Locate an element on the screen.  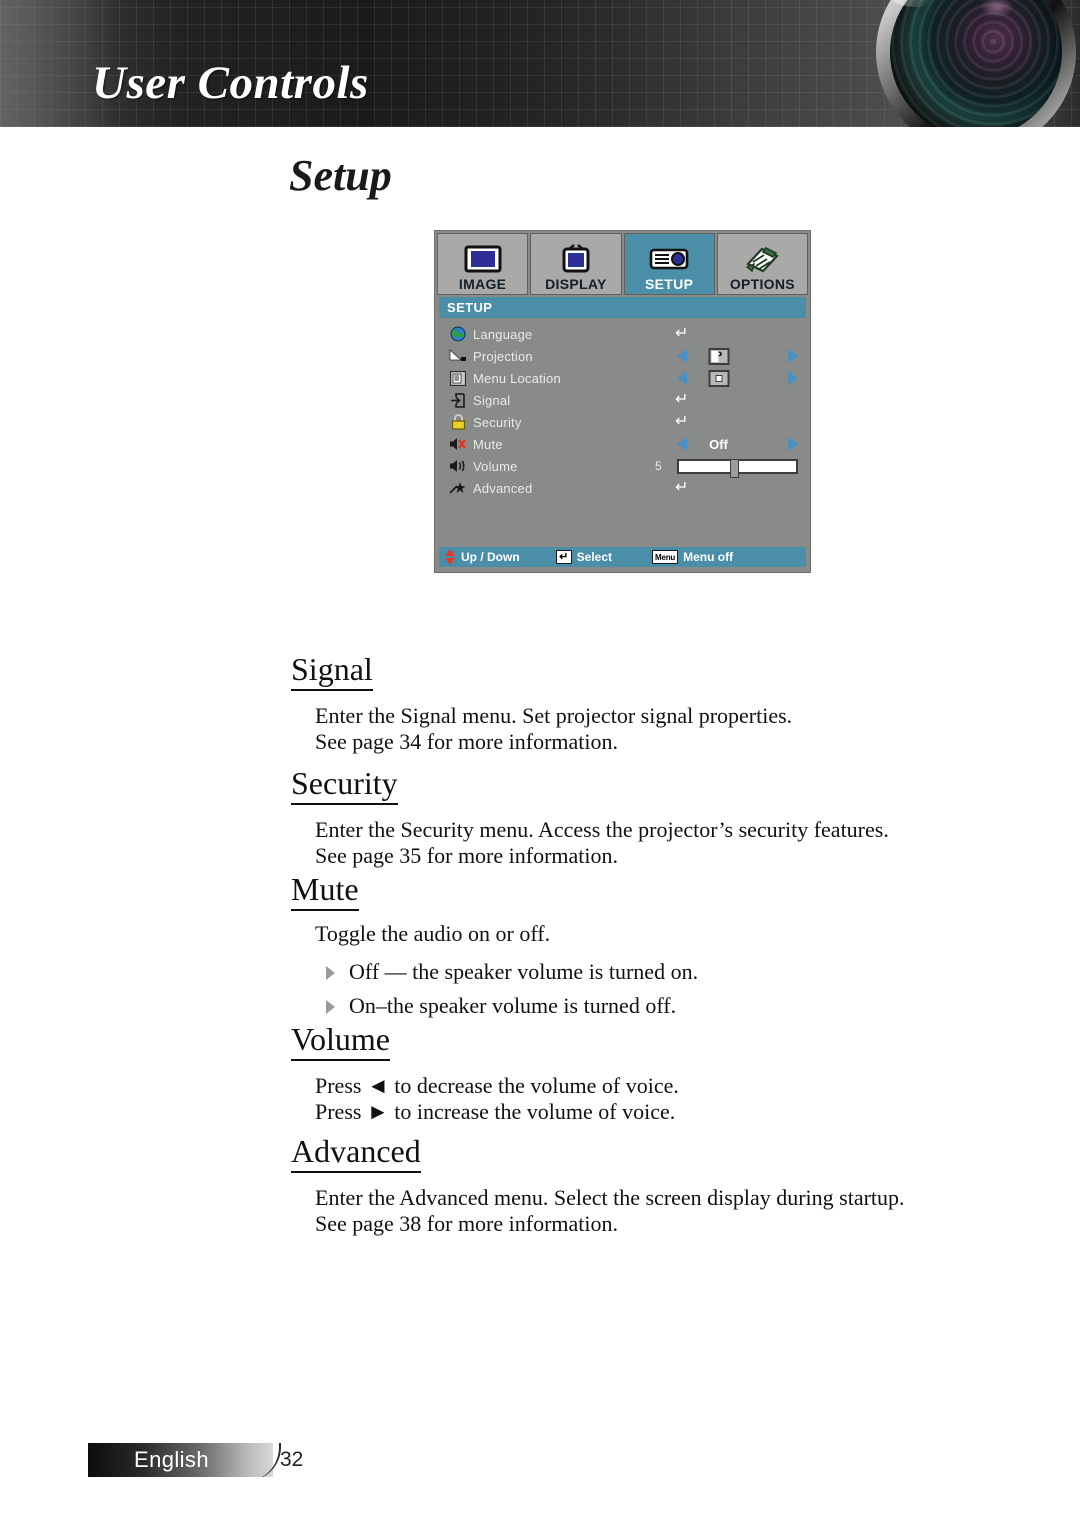
page-header-banner: User Controls is located at coordinates (540, 63).